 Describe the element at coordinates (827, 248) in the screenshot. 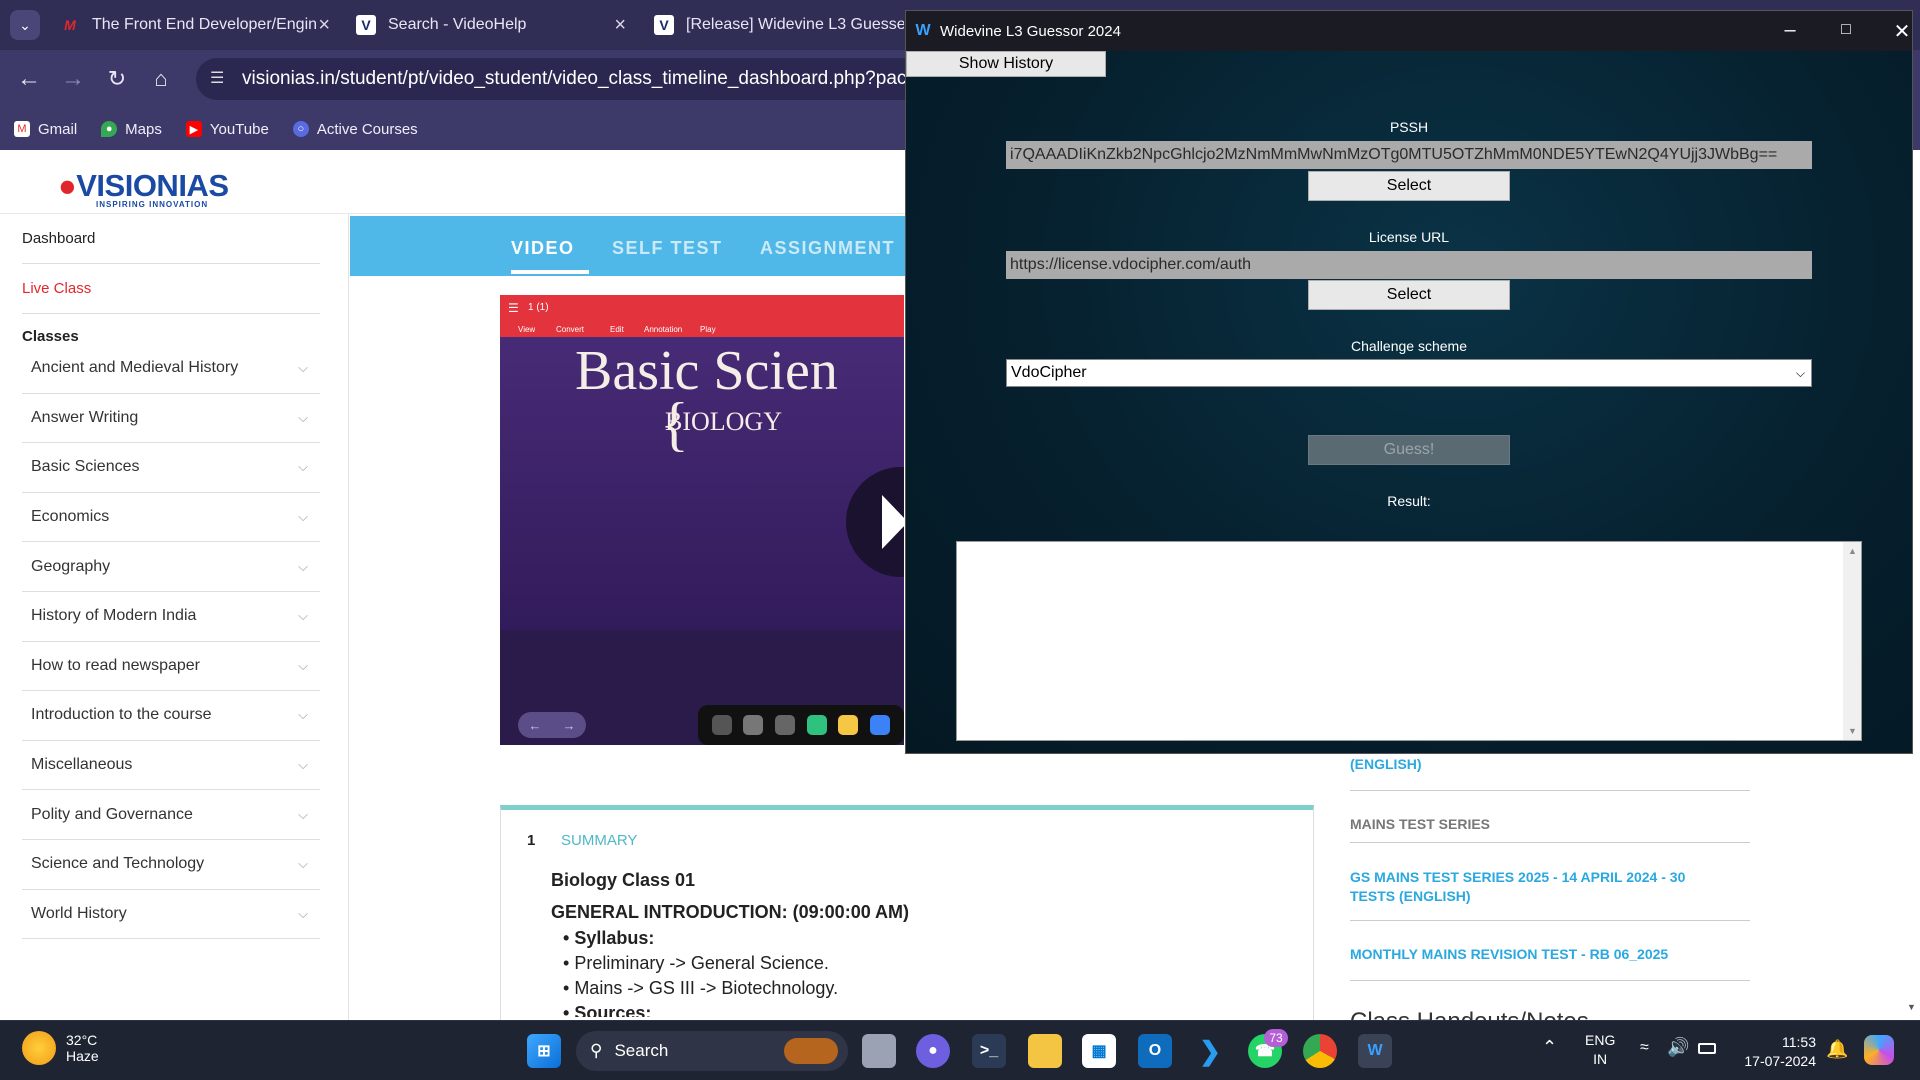

I see `tab-assignment: ASSIGNMENT` at that location.